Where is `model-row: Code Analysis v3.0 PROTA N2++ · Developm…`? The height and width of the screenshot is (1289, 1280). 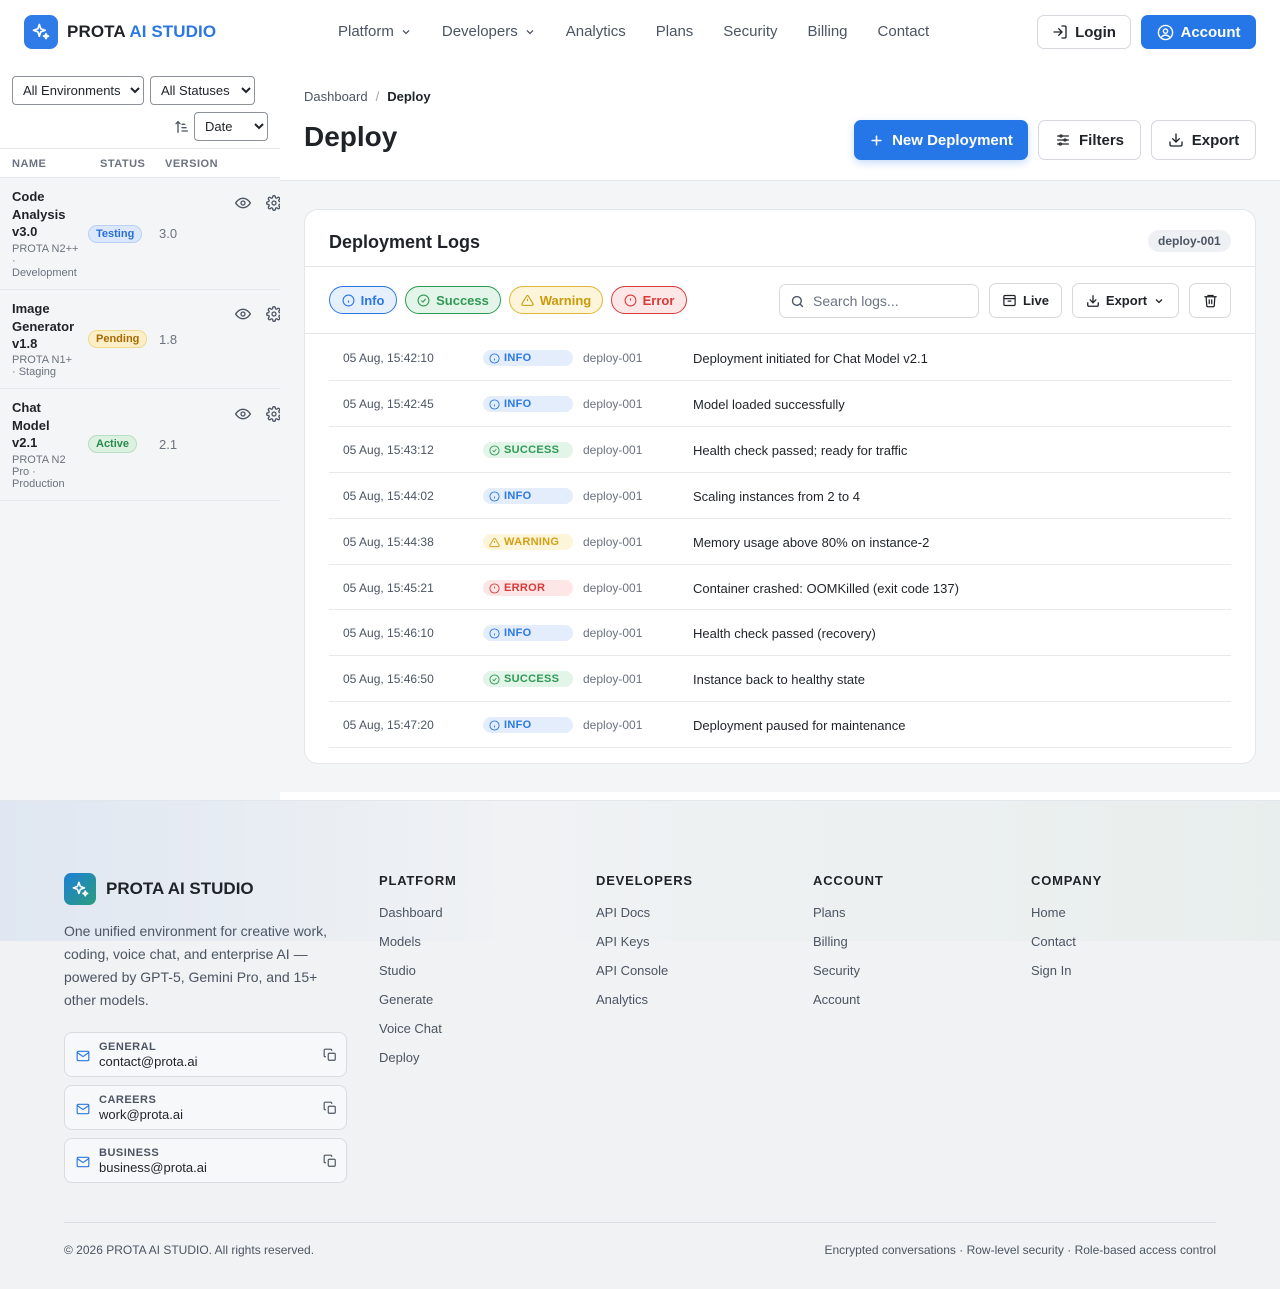
model-row: Code Analysis v3.0 PROTA N2++ · Developm… is located at coordinates (141, 234).